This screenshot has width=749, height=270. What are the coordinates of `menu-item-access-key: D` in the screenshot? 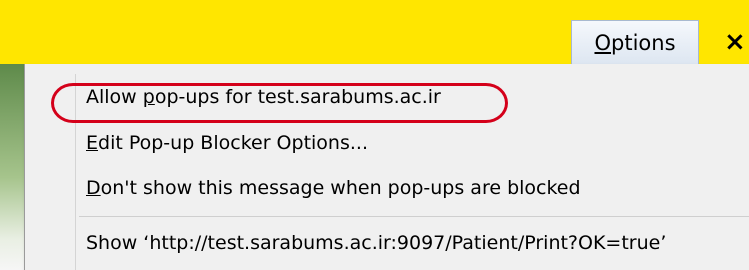 It's located at (93, 188).